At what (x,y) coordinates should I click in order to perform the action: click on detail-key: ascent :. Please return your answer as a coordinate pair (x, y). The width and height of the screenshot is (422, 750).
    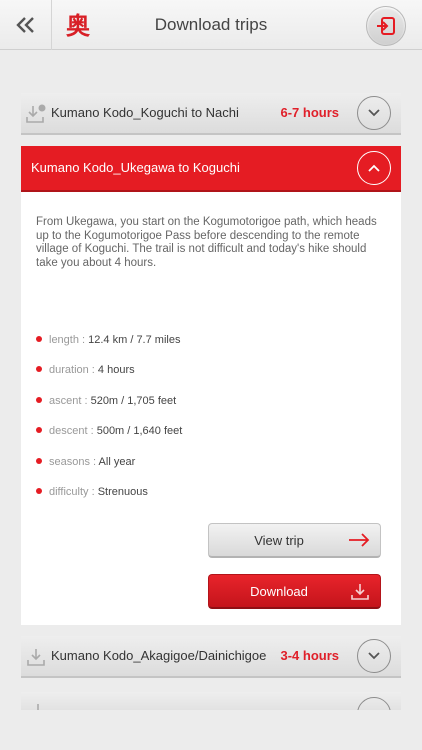
    Looking at the image, I should click on (70, 401).